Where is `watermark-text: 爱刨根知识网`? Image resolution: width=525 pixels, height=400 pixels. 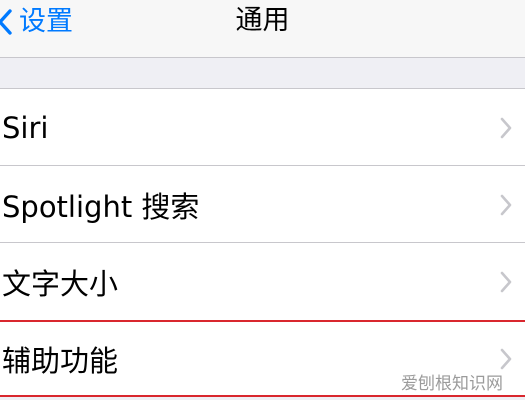
watermark-text: 爱刨根知识网 is located at coordinates (452, 384).